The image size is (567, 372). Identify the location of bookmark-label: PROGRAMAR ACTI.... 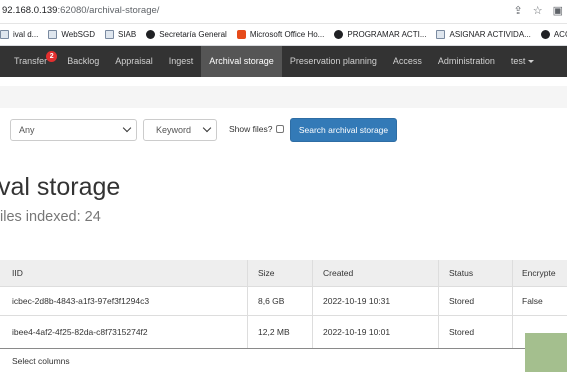
(387, 34).